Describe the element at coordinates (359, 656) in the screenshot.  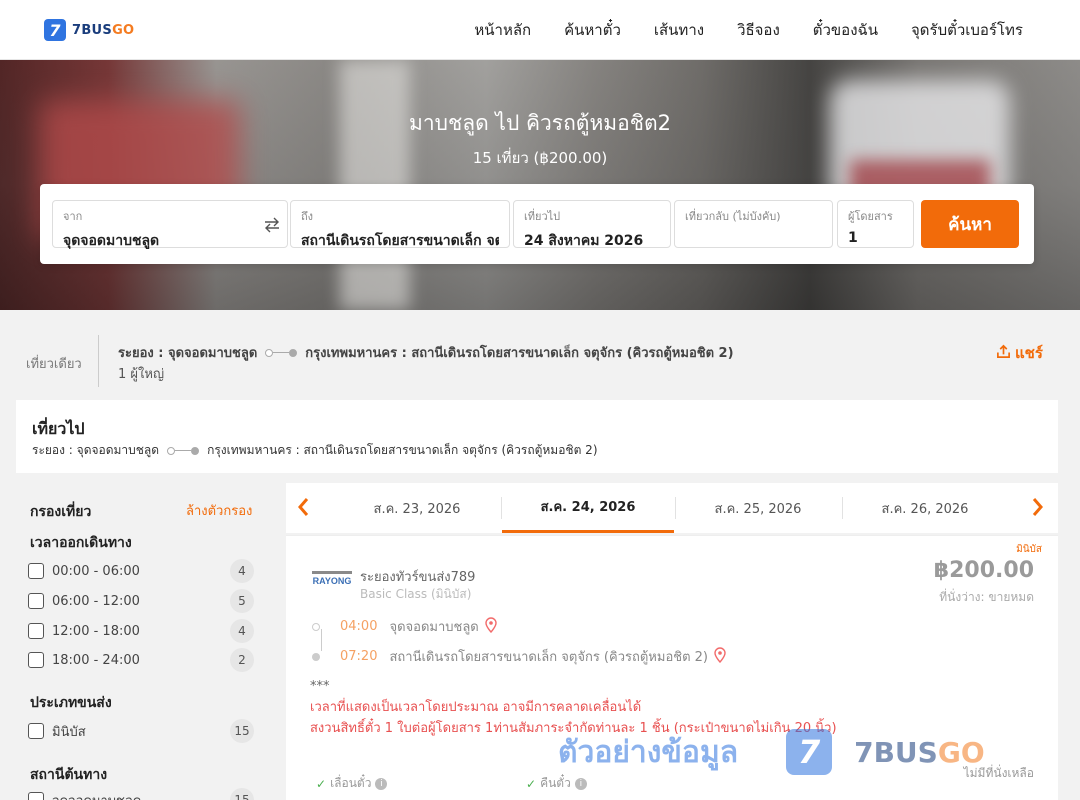
I see `arrival-time: 07:20` at that location.